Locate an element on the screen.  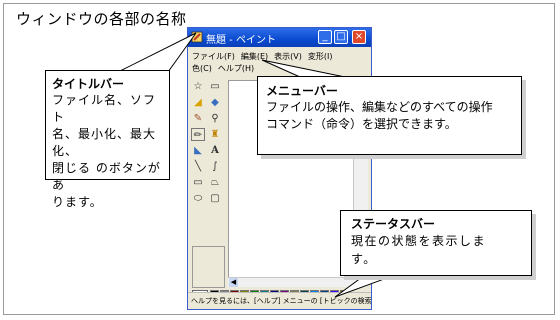
statusbar-callout-line: す。 is located at coordinates (364, 259).